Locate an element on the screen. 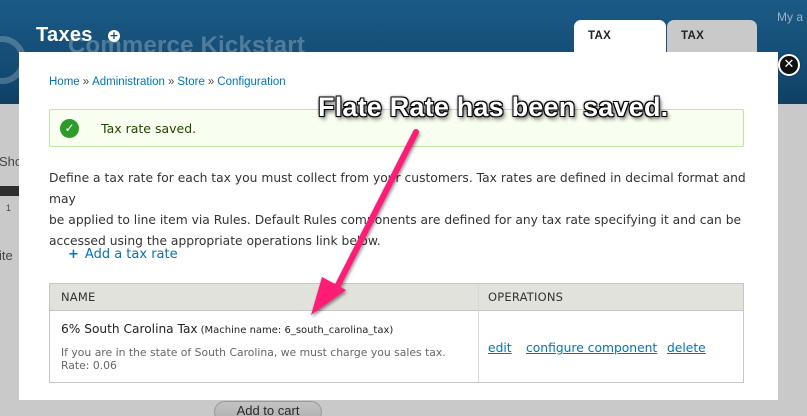 The image size is (807, 416). annotation-arrow is located at coordinates (365, 222).